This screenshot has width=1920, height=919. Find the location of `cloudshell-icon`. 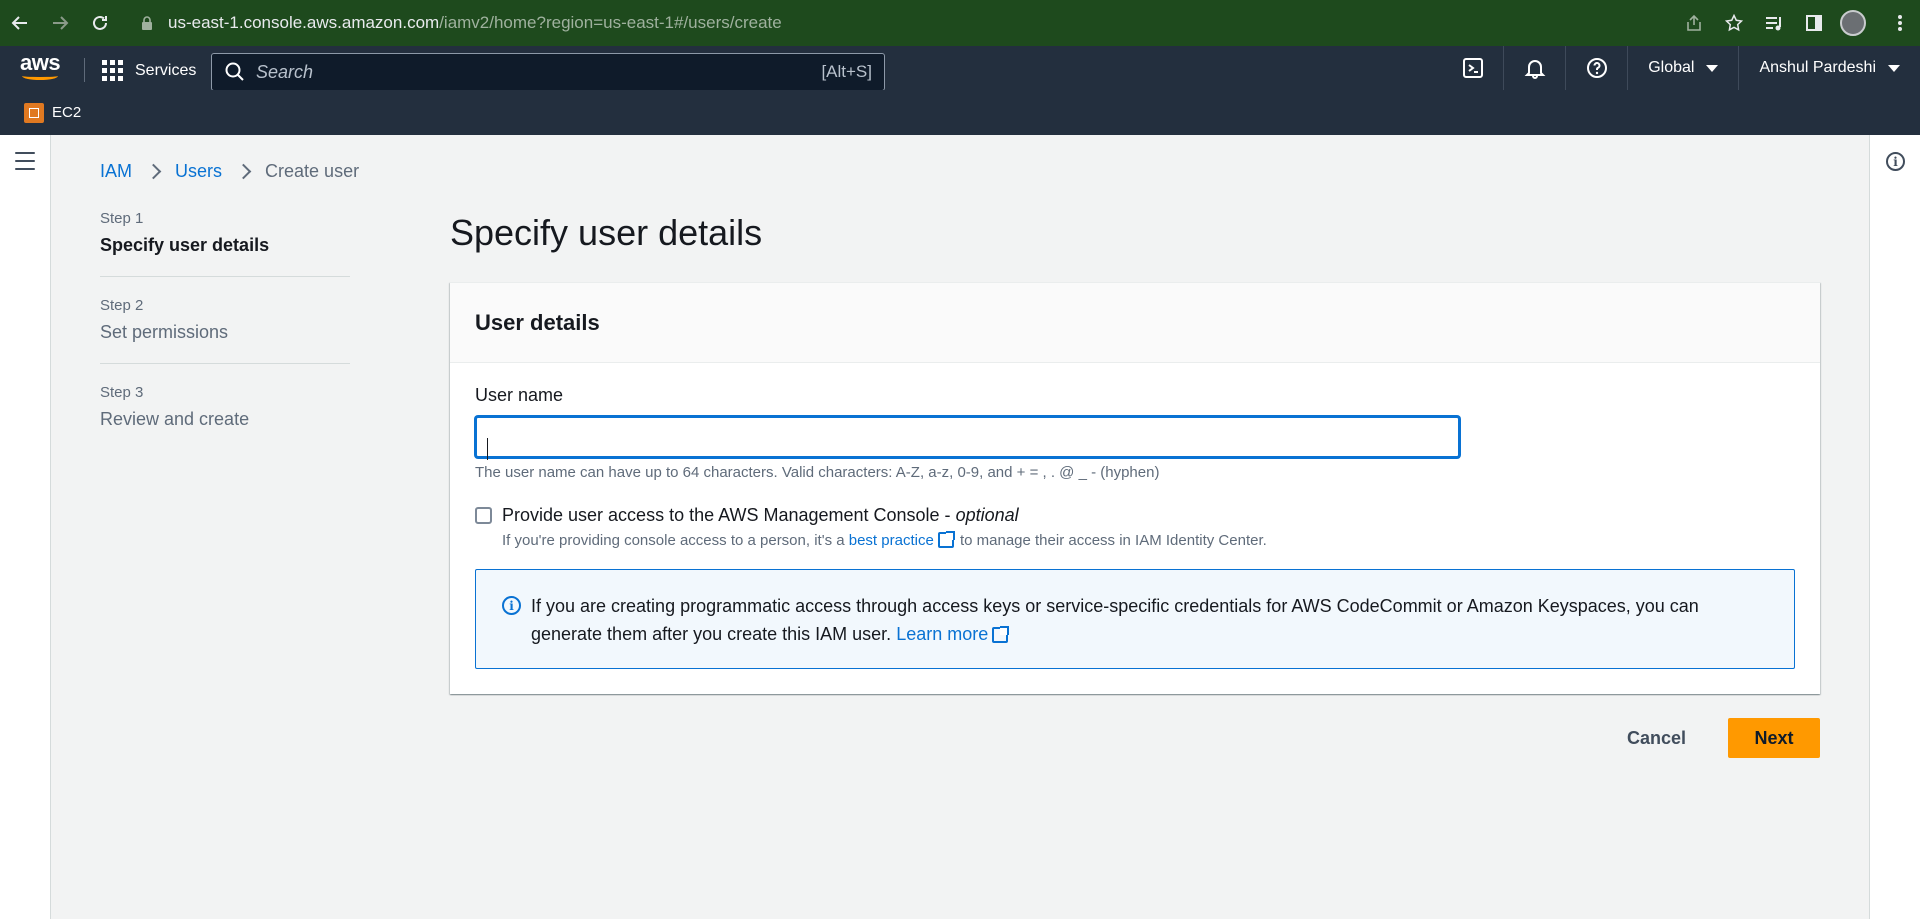

cloudshell-icon is located at coordinates (1473, 68).